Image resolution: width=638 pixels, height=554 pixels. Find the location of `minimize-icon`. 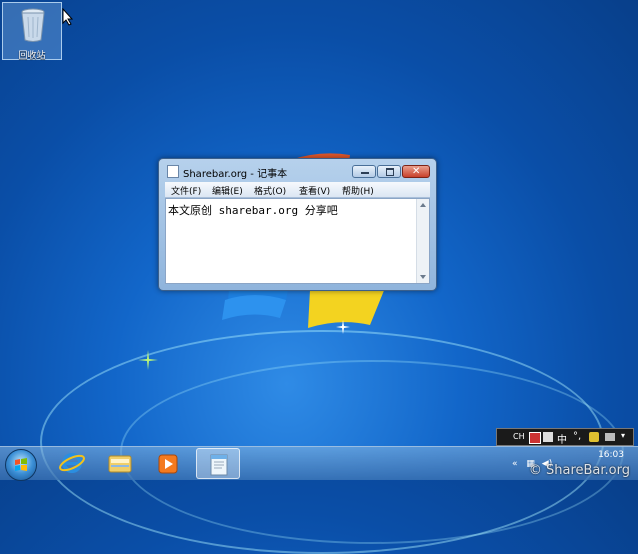

minimize-icon is located at coordinates (365, 173).